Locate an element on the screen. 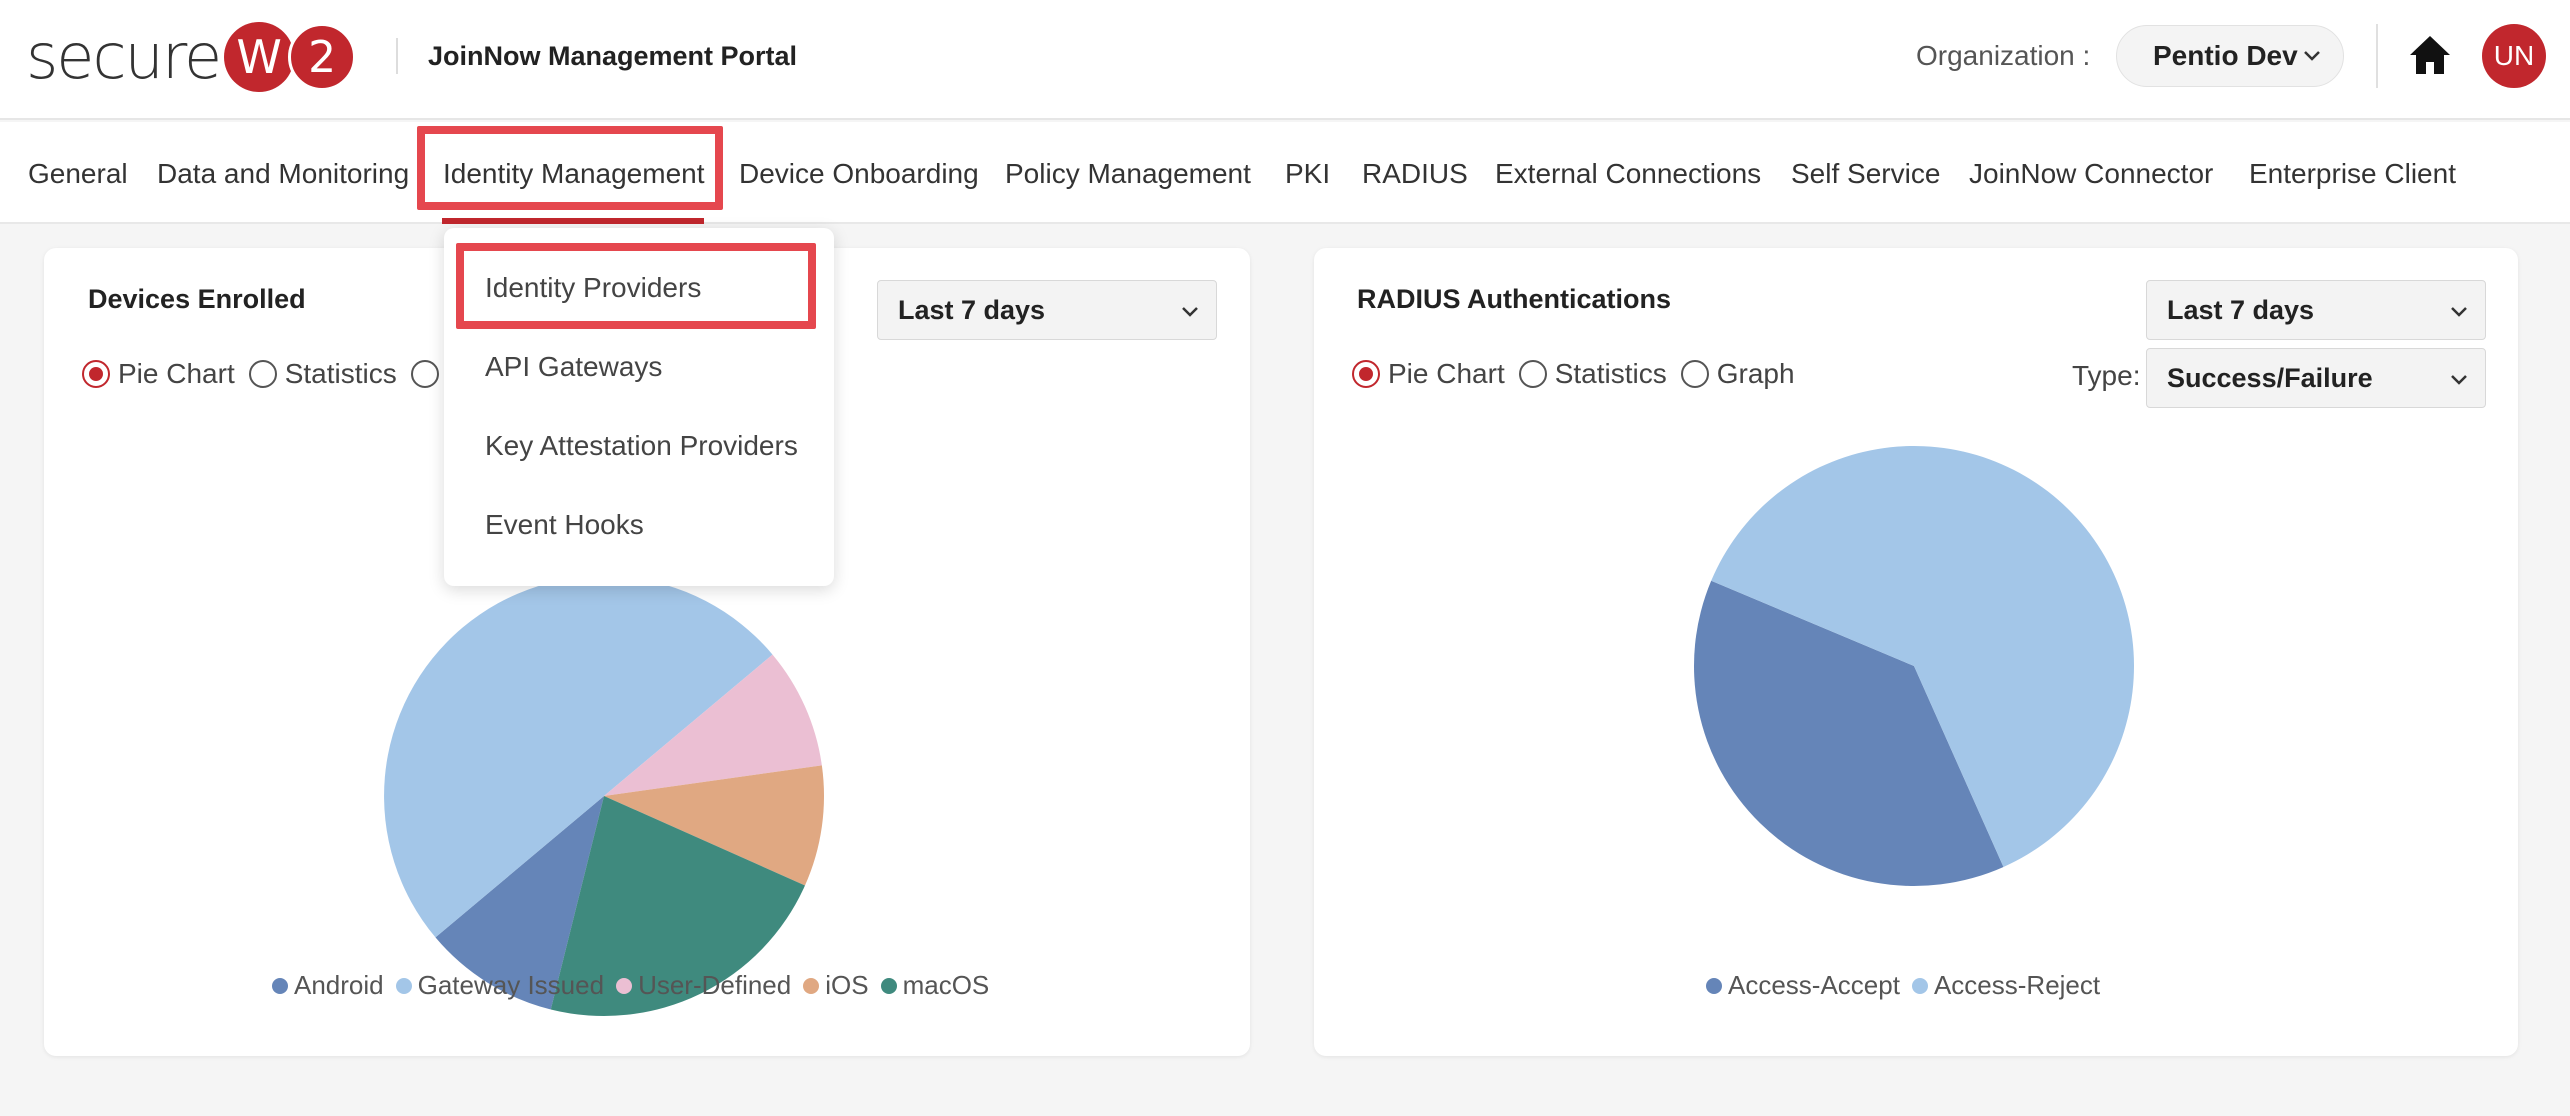 The image size is (2570, 1116). legend-label: Access-Accept is located at coordinates (1814, 985).